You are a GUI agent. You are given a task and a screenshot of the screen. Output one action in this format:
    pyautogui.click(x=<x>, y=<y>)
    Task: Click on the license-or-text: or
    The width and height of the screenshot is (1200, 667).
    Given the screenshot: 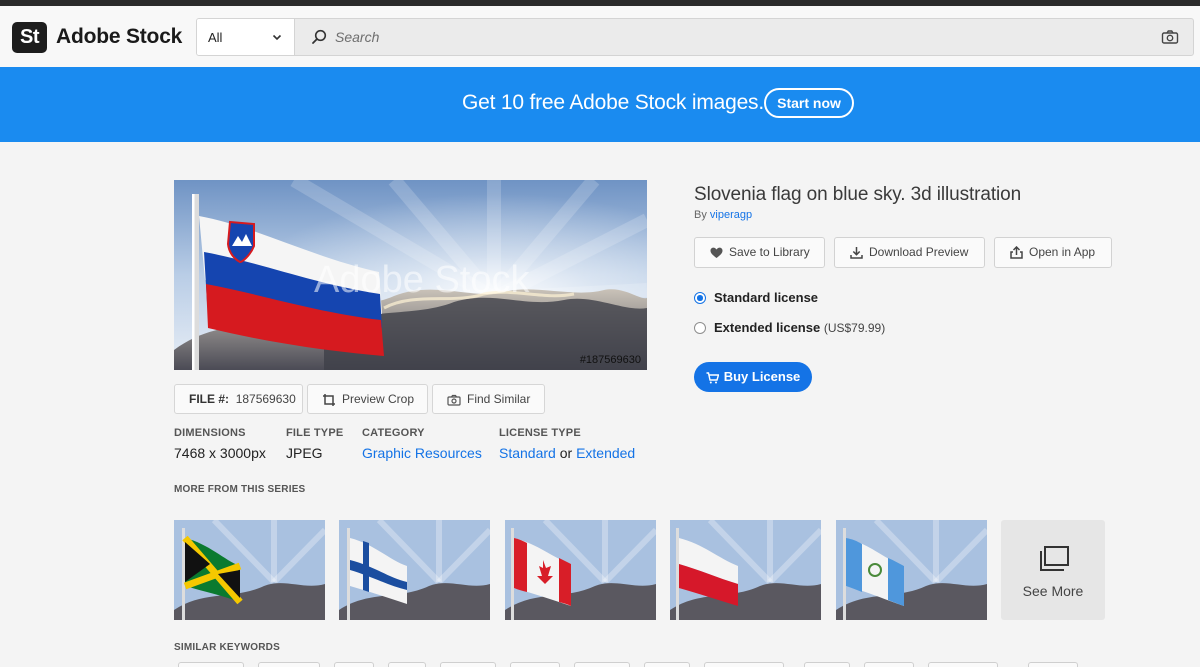 What is the action you would take?
    pyautogui.click(x=566, y=453)
    